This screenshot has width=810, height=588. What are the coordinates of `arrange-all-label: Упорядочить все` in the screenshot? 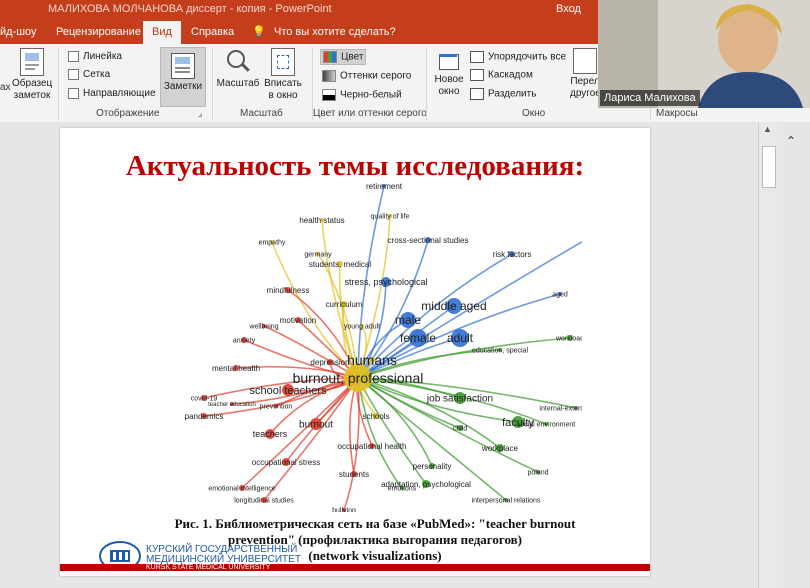 It's located at (527, 57).